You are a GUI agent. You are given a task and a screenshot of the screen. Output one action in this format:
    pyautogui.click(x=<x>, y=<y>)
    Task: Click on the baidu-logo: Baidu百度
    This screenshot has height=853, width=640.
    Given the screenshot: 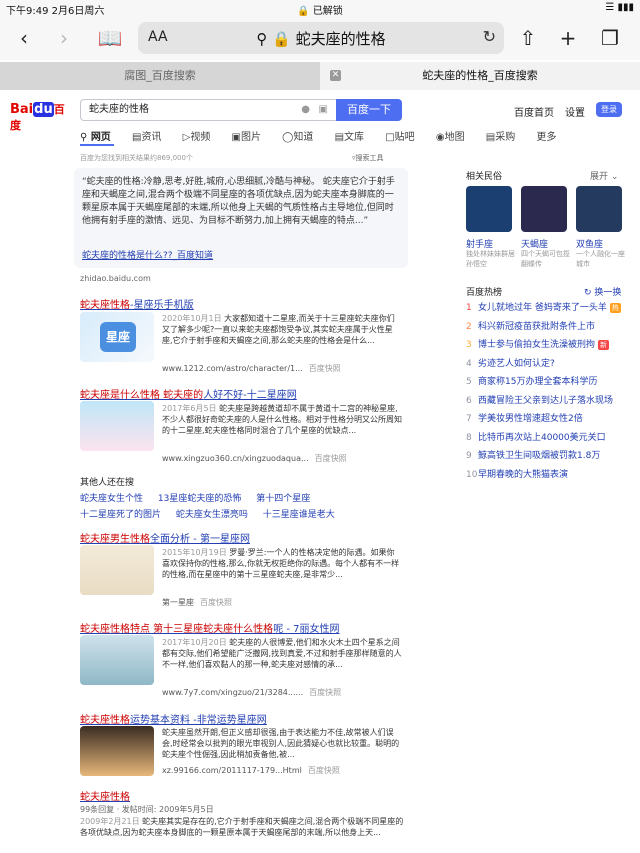 What is the action you would take?
    pyautogui.click(x=41, y=116)
    